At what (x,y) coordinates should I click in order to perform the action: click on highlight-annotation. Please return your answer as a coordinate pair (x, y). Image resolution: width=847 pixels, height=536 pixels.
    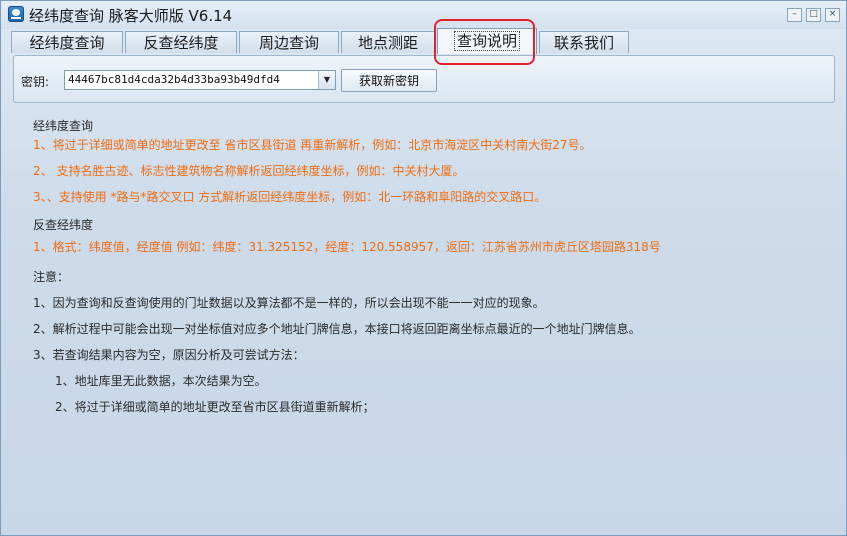
    Looking at the image, I should click on (484, 42).